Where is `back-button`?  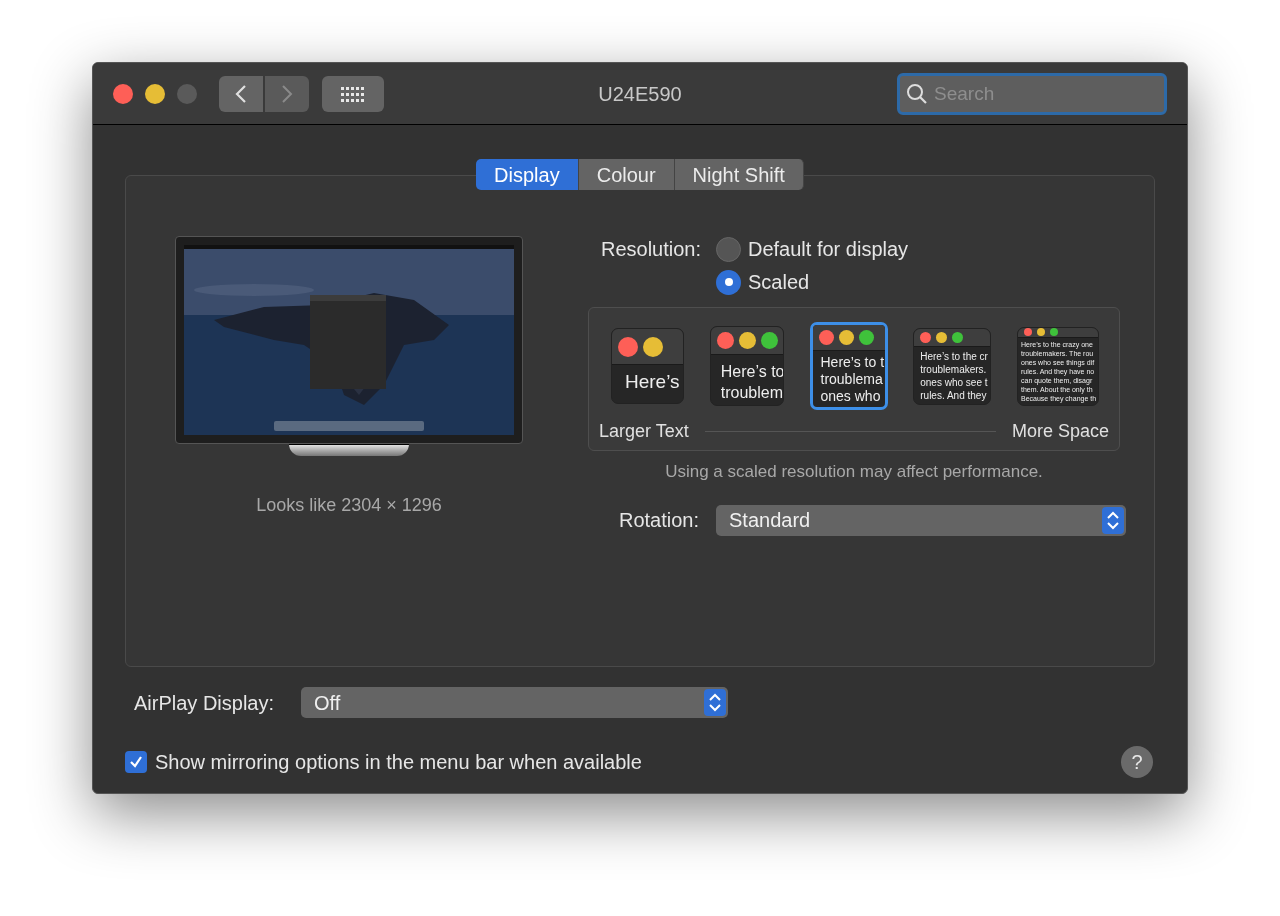
back-button is located at coordinates (241, 93).